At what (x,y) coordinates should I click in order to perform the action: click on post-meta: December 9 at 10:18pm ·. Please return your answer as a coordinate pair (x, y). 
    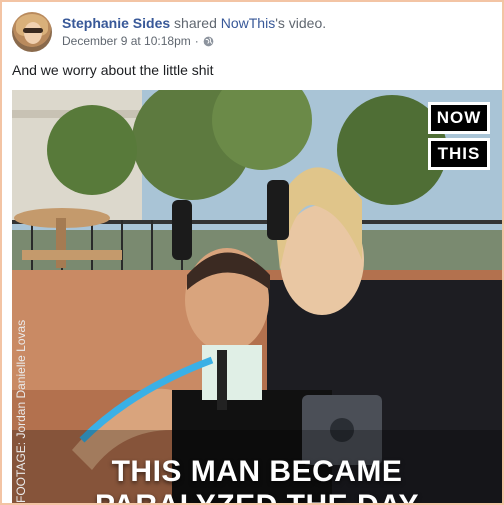
    Looking at the image, I should click on (138, 41).